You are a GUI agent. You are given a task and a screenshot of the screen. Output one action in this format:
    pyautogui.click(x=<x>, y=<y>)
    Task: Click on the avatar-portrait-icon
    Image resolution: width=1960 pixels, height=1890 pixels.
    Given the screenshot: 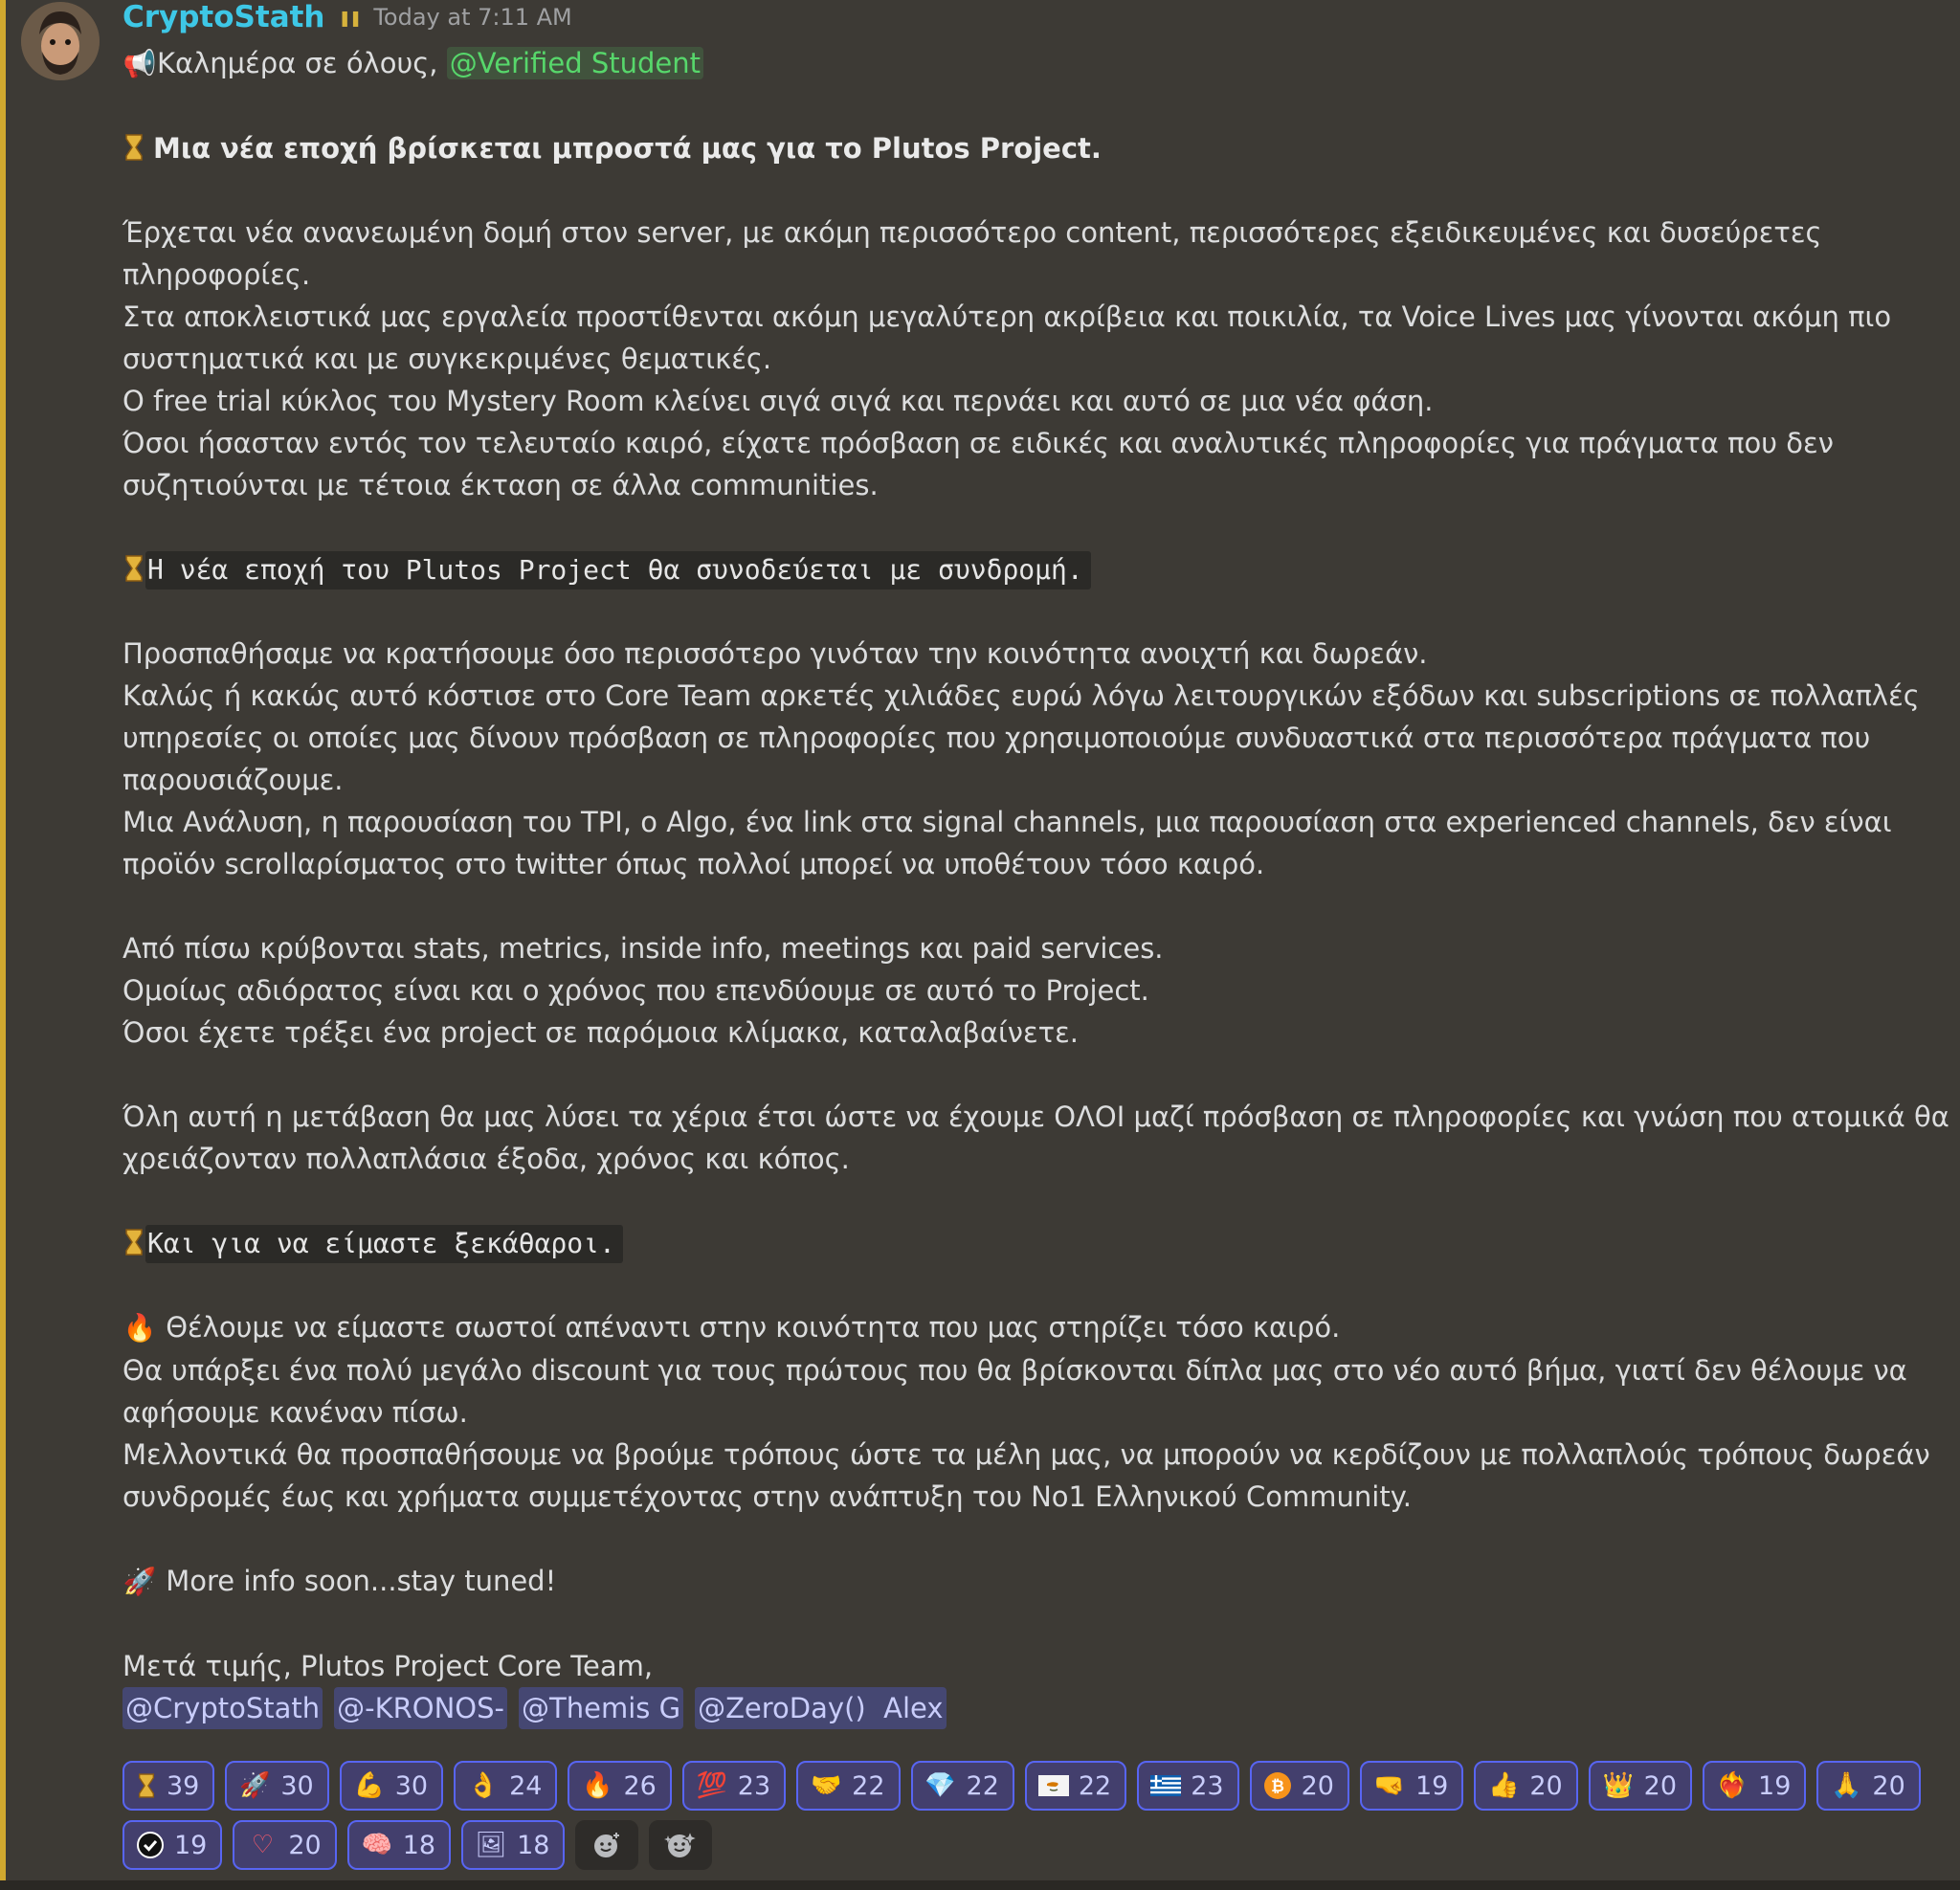 What is the action you would take?
    pyautogui.click(x=61, y=41)
    